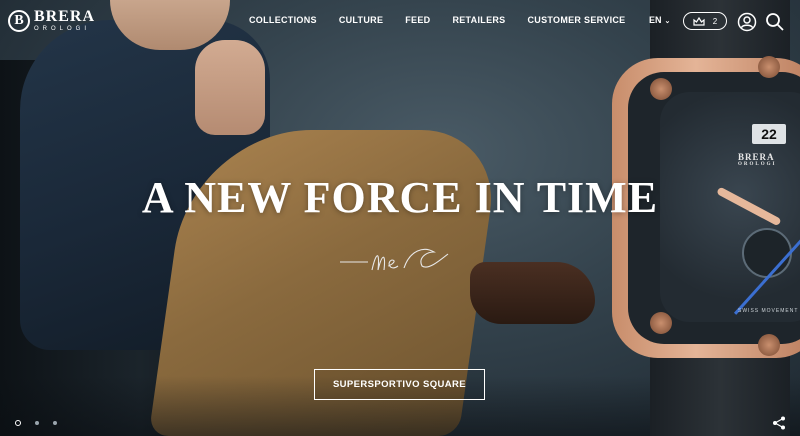 The width and height of the screenshot is (800, 436). I want to click on cart-button: 2, so click(705, 21).